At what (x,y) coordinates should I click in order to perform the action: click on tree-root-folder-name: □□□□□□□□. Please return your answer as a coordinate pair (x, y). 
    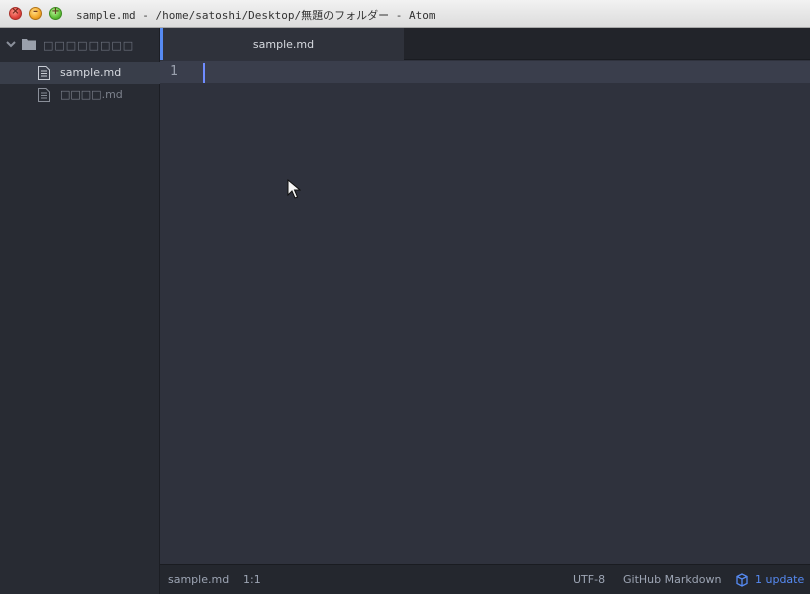
    Looking at the image, I should click on (89, 45).